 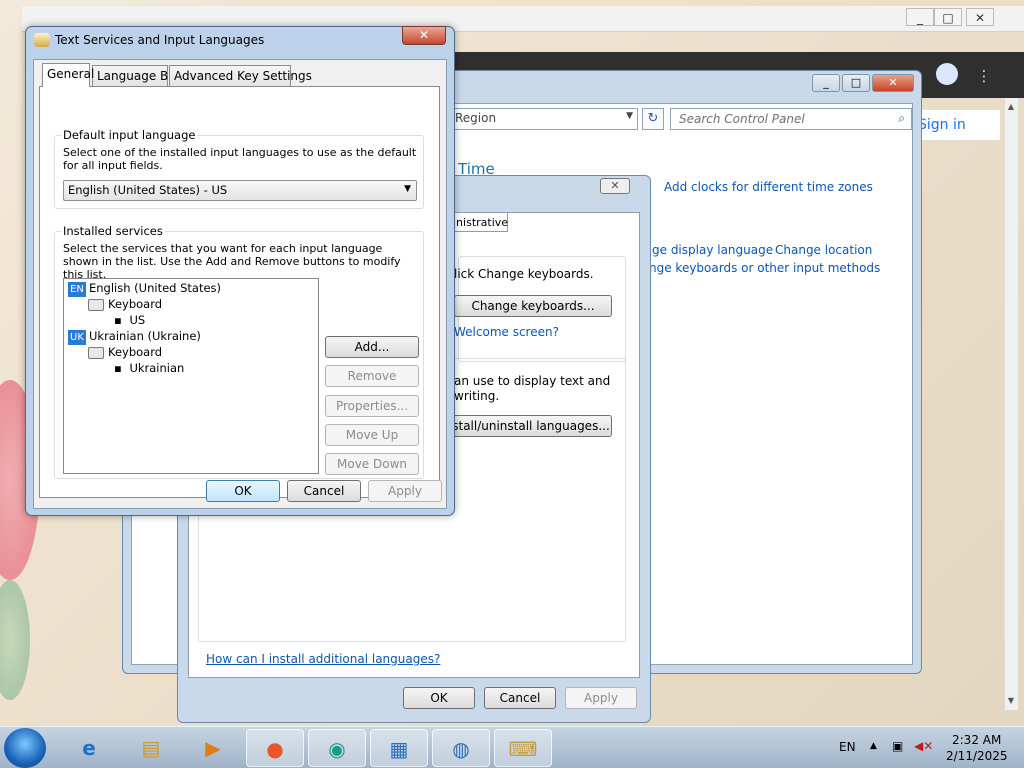 I want to click on change-keyboards-link: nge keyboards or other input methods, so click(x=764, y=268).